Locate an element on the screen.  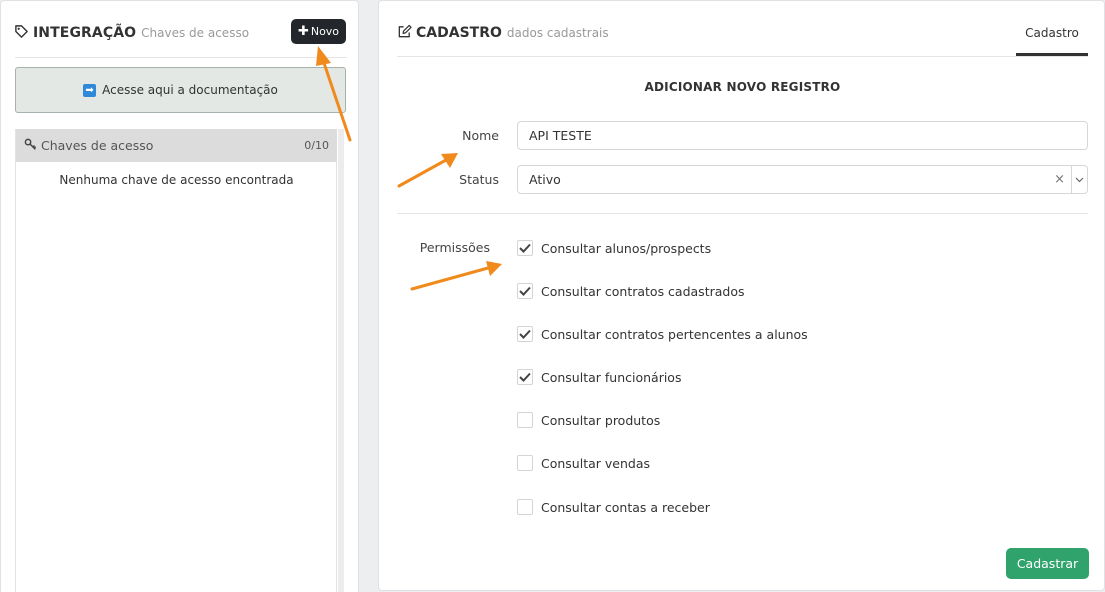
permission-item: Consultar contas a receber is located at coordinates (613, 507).